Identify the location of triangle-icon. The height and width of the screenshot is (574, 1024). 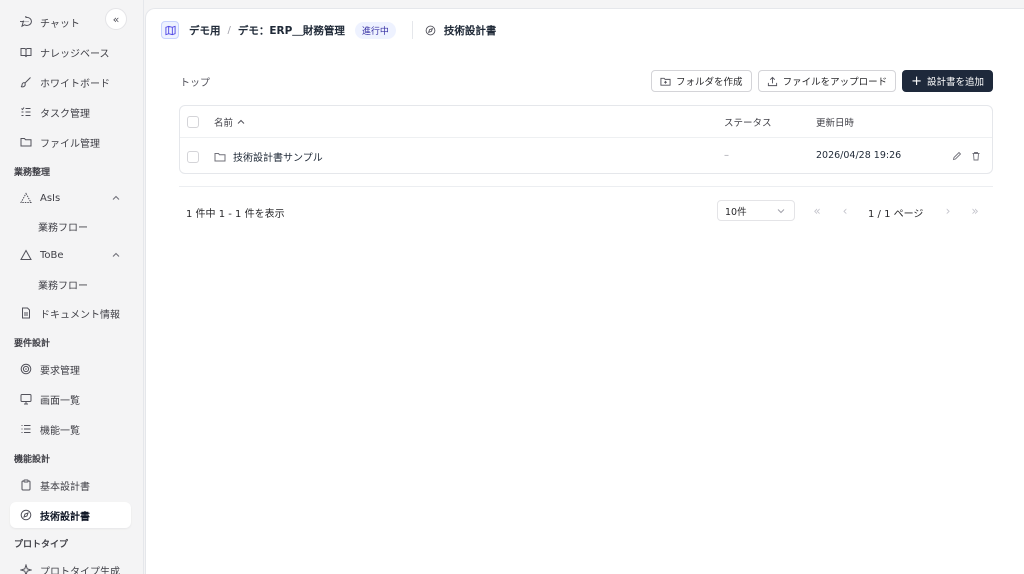
(26, 255).